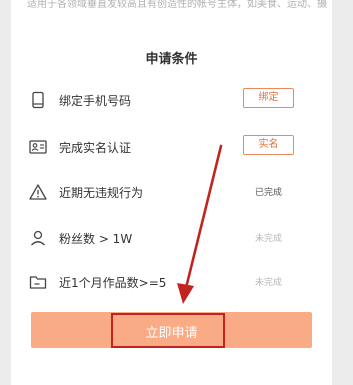 This screenshot has height=385, width=353. Describe the element at coordinates (38, 147) in the screenshot. I see `id-card-icon` at that location.